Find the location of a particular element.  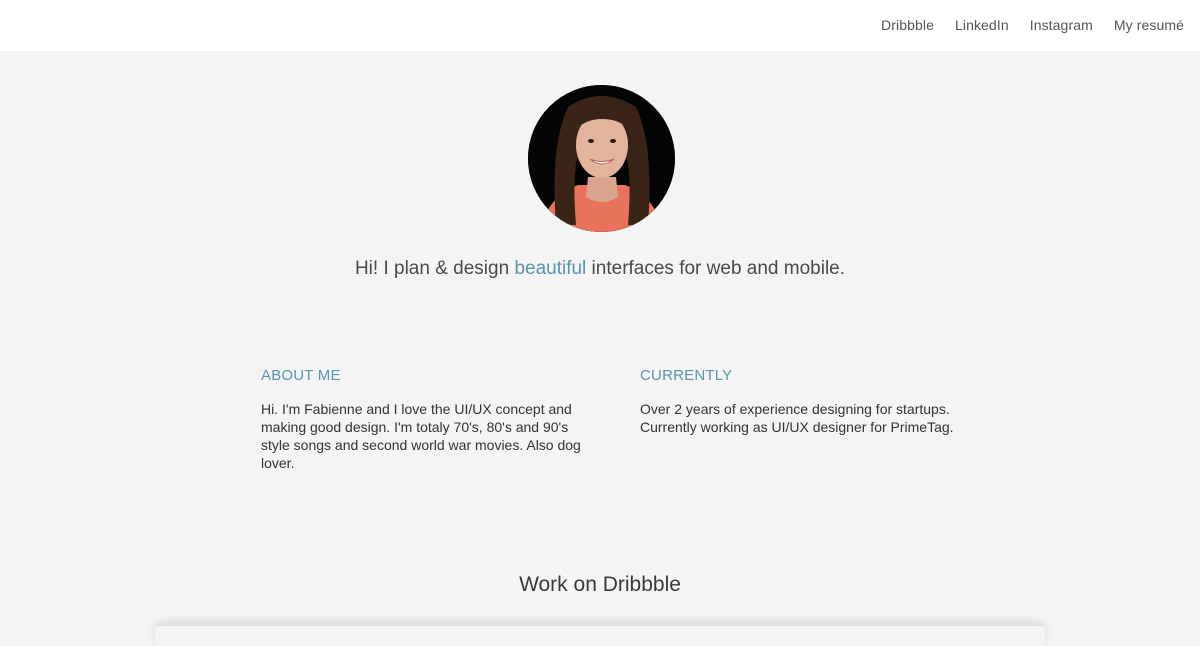

nav-link-resume: My resumé is located at coordinates (1149, 25).